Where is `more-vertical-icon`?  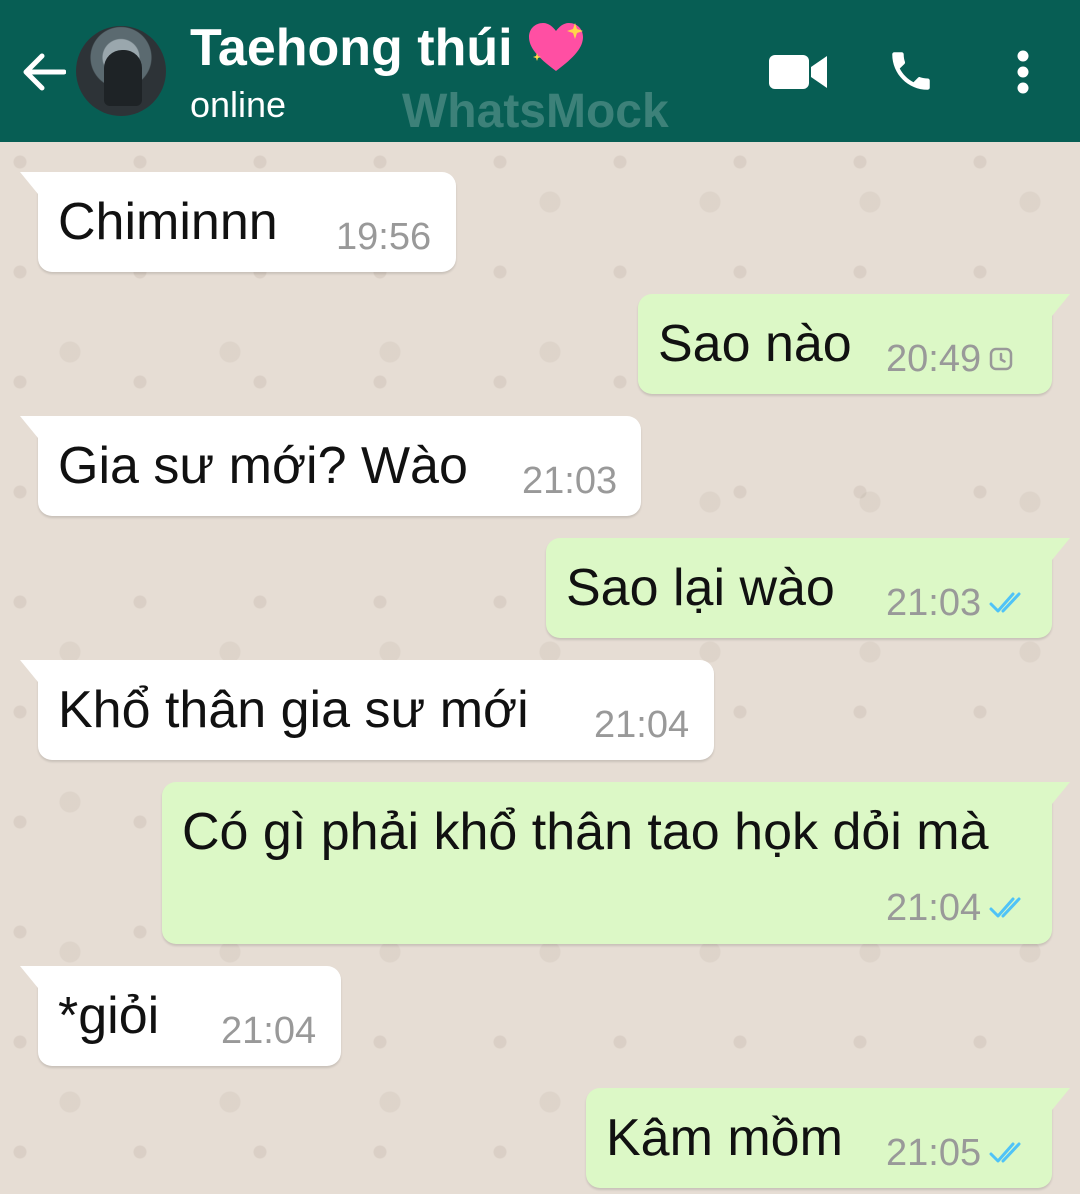
more-vertical-icon is located at coordinates (1023, 72).